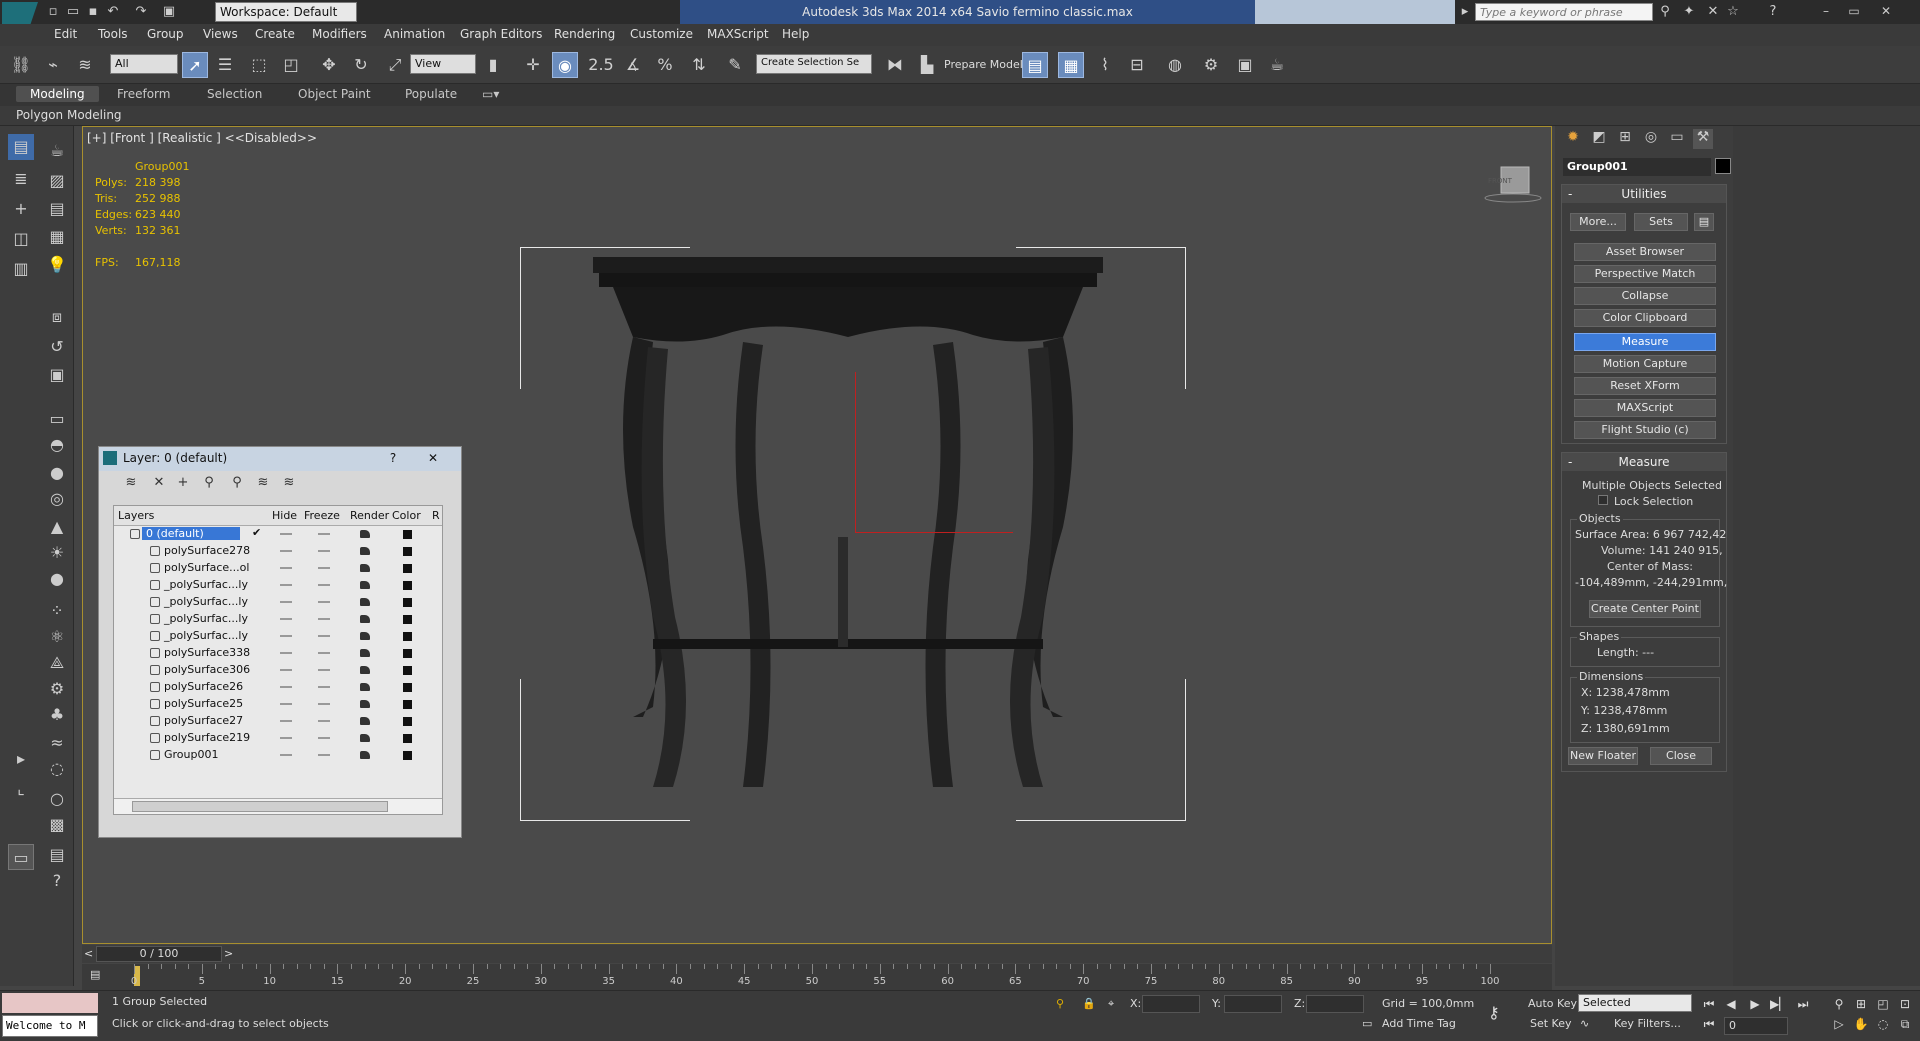 The height and width of the screenshot is (1041, 1920). Describe the element at coordinates (95, 974) in the screenshot. I see `curve-editor-mini-icon: ▤` at that location.